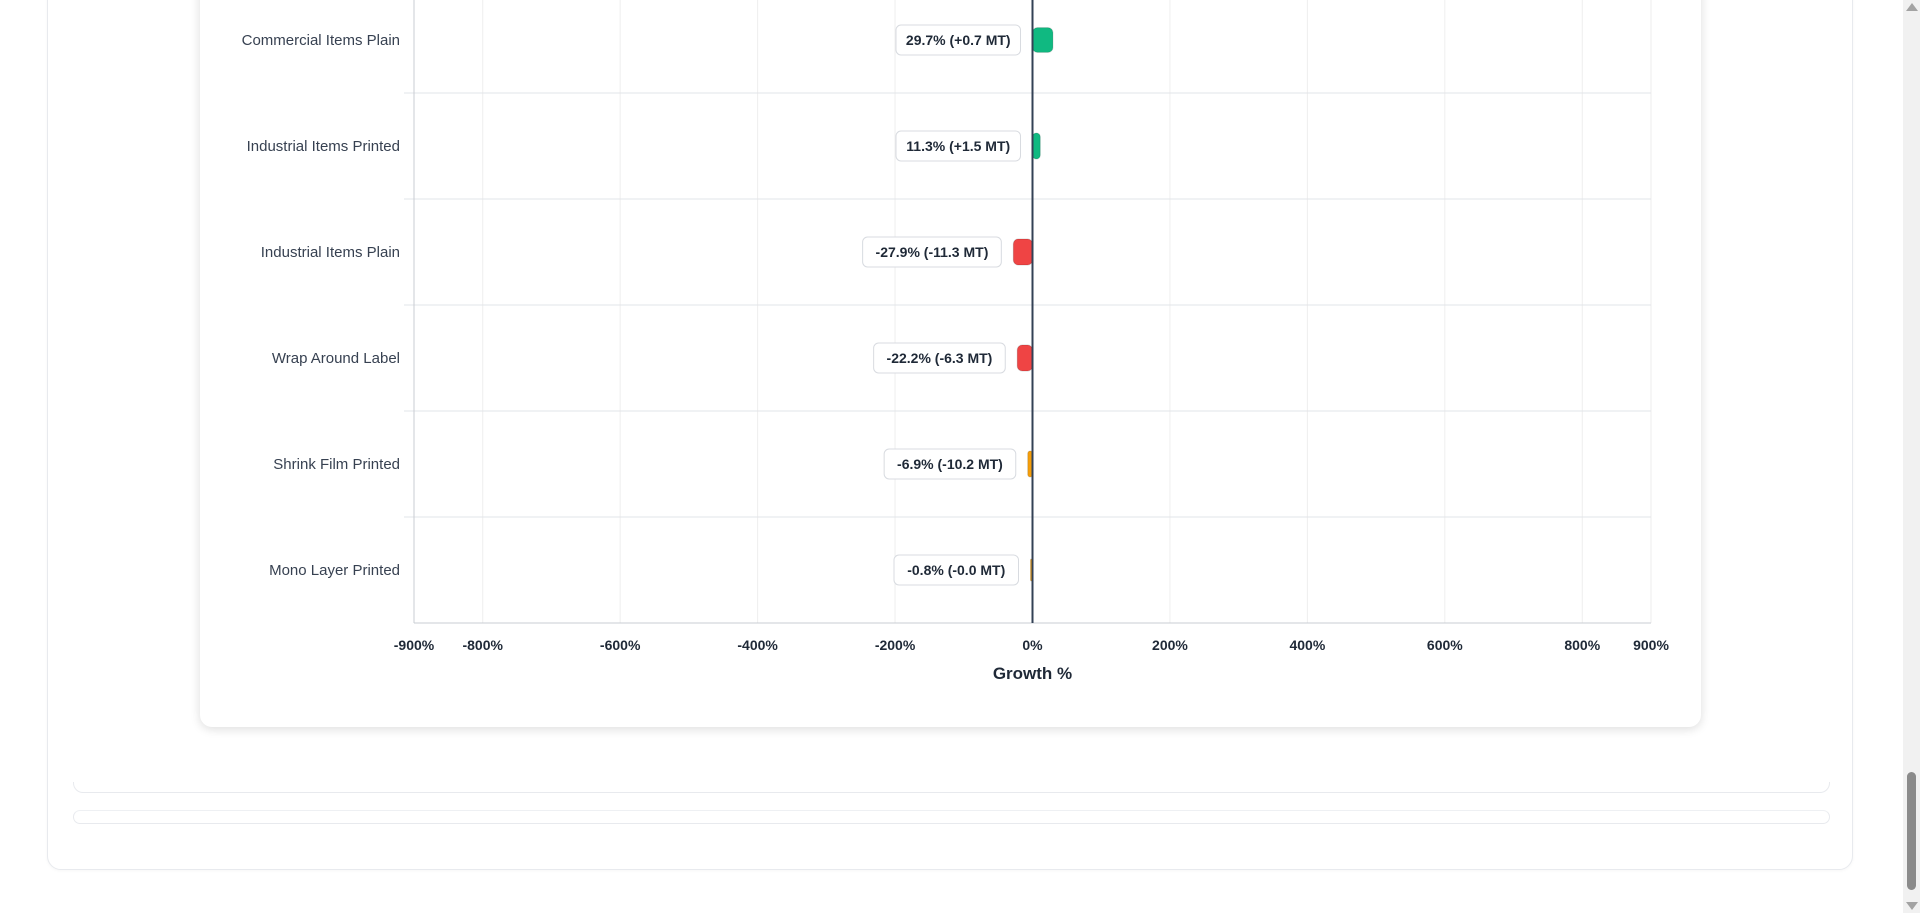 The width and height of the screenshot is (1920, 913). Describe the element at coordinates (958, 146) in the screenshot. I see `data-label: 11.3% (+1.5 MT)` at that location.